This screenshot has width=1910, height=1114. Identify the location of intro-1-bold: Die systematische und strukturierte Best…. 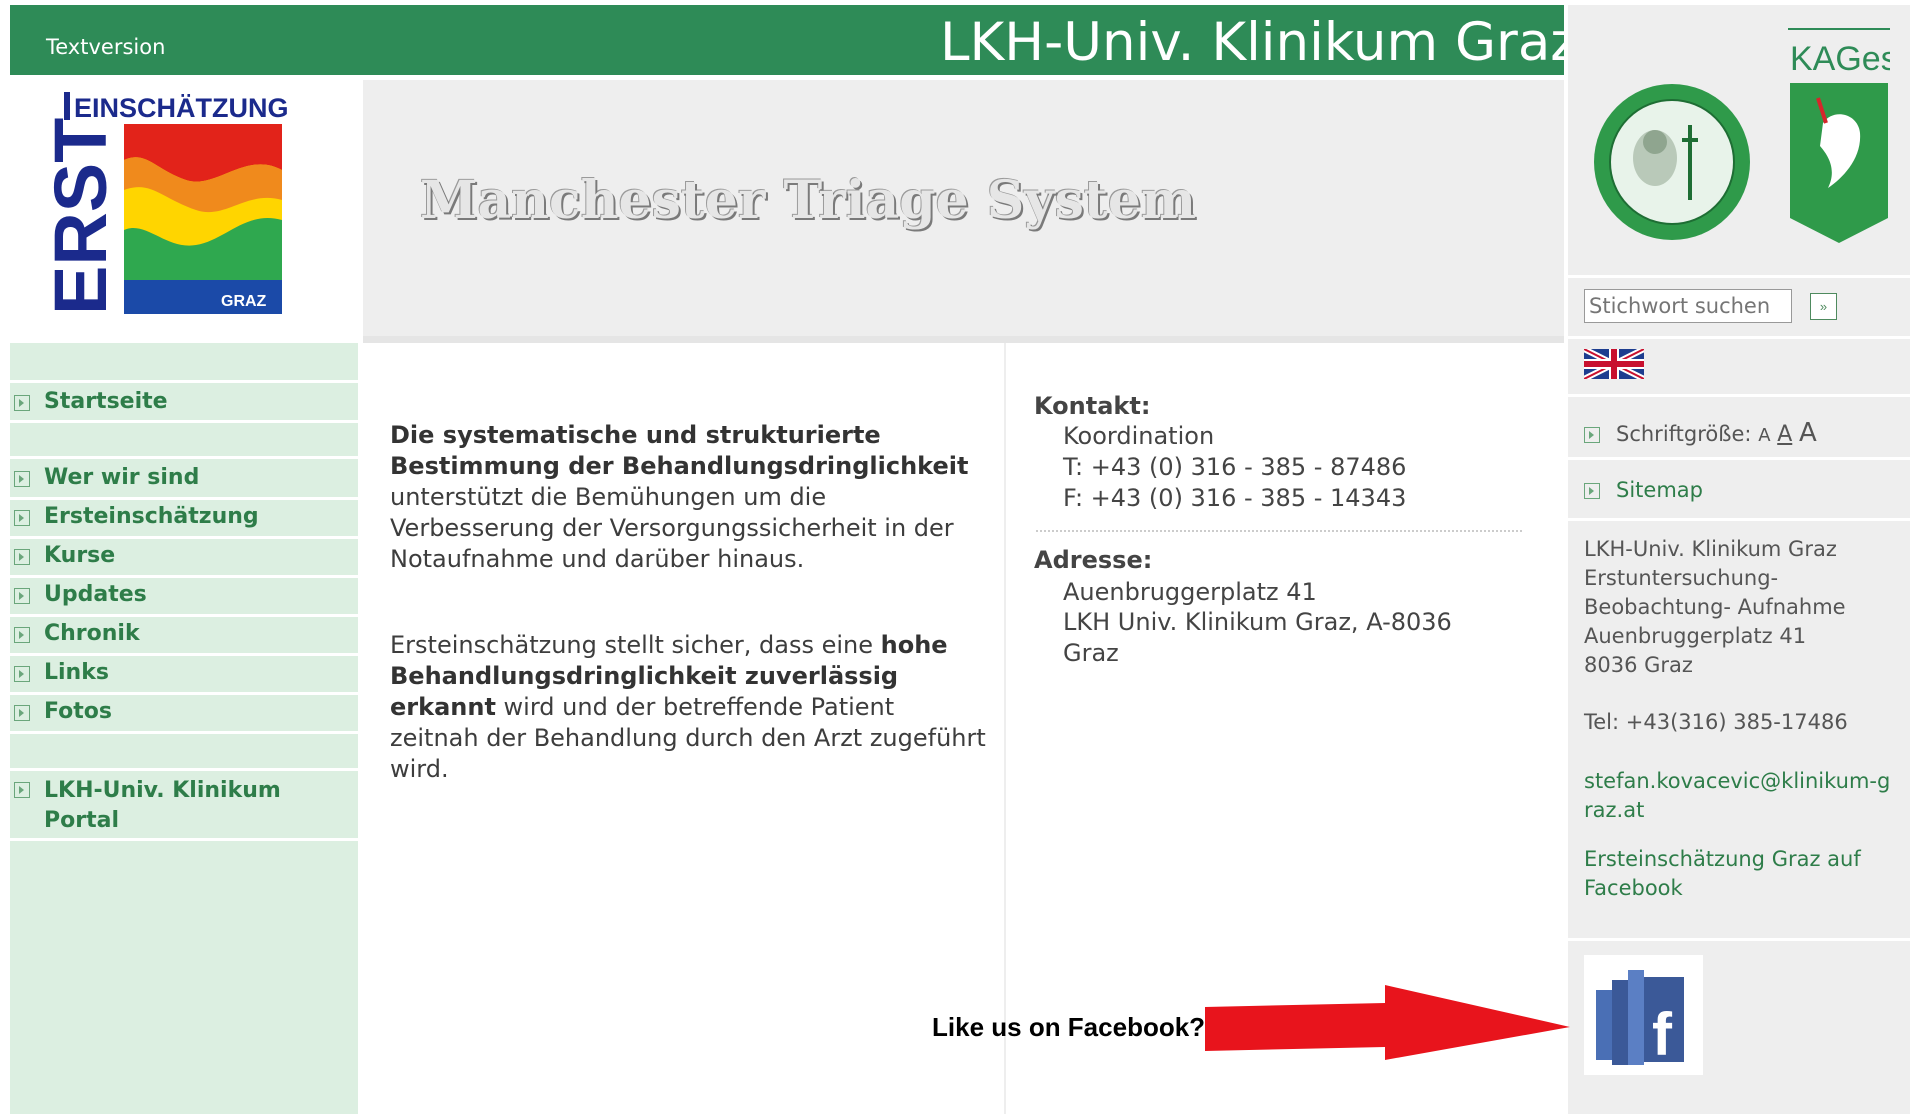
(679, 450).